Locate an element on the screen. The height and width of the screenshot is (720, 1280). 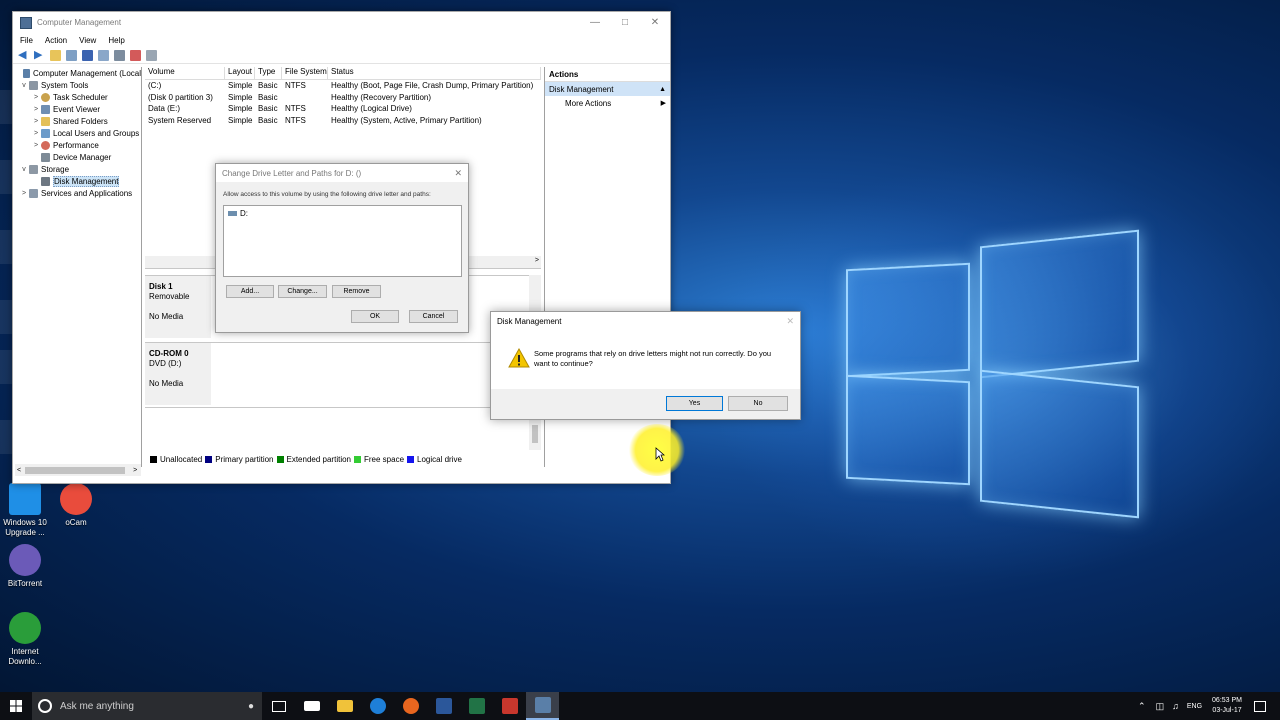
list-item: D: is located at coordinates (238, 213).